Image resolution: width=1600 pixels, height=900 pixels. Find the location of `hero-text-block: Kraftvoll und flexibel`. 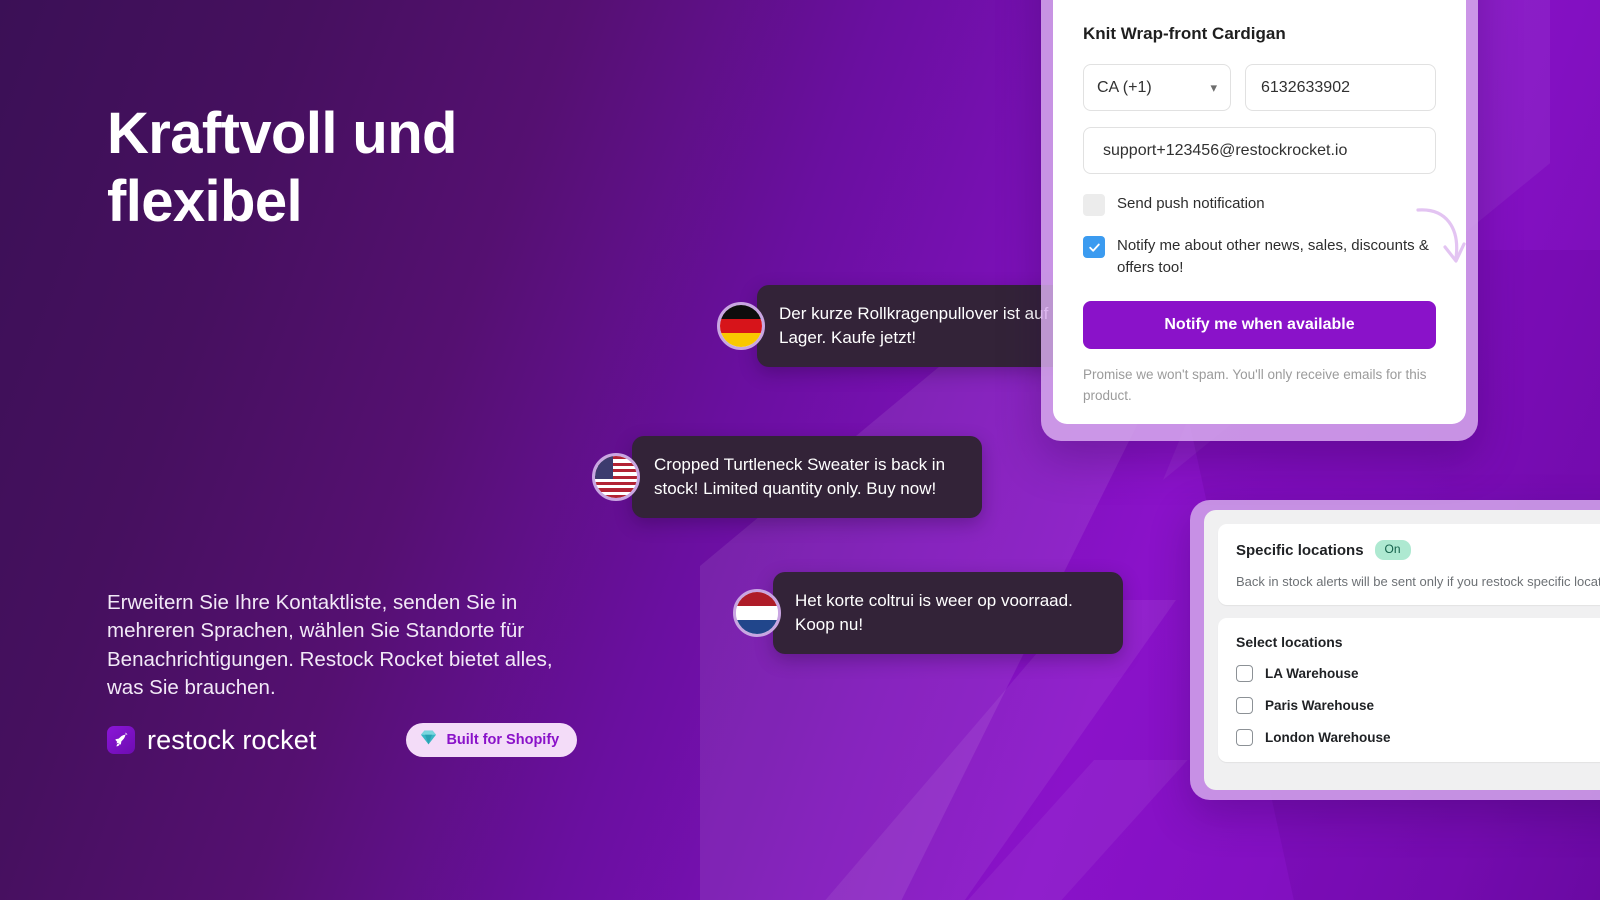

hero-text-block: Kraftvoll und flexibel is located at coordinates (387, 168).